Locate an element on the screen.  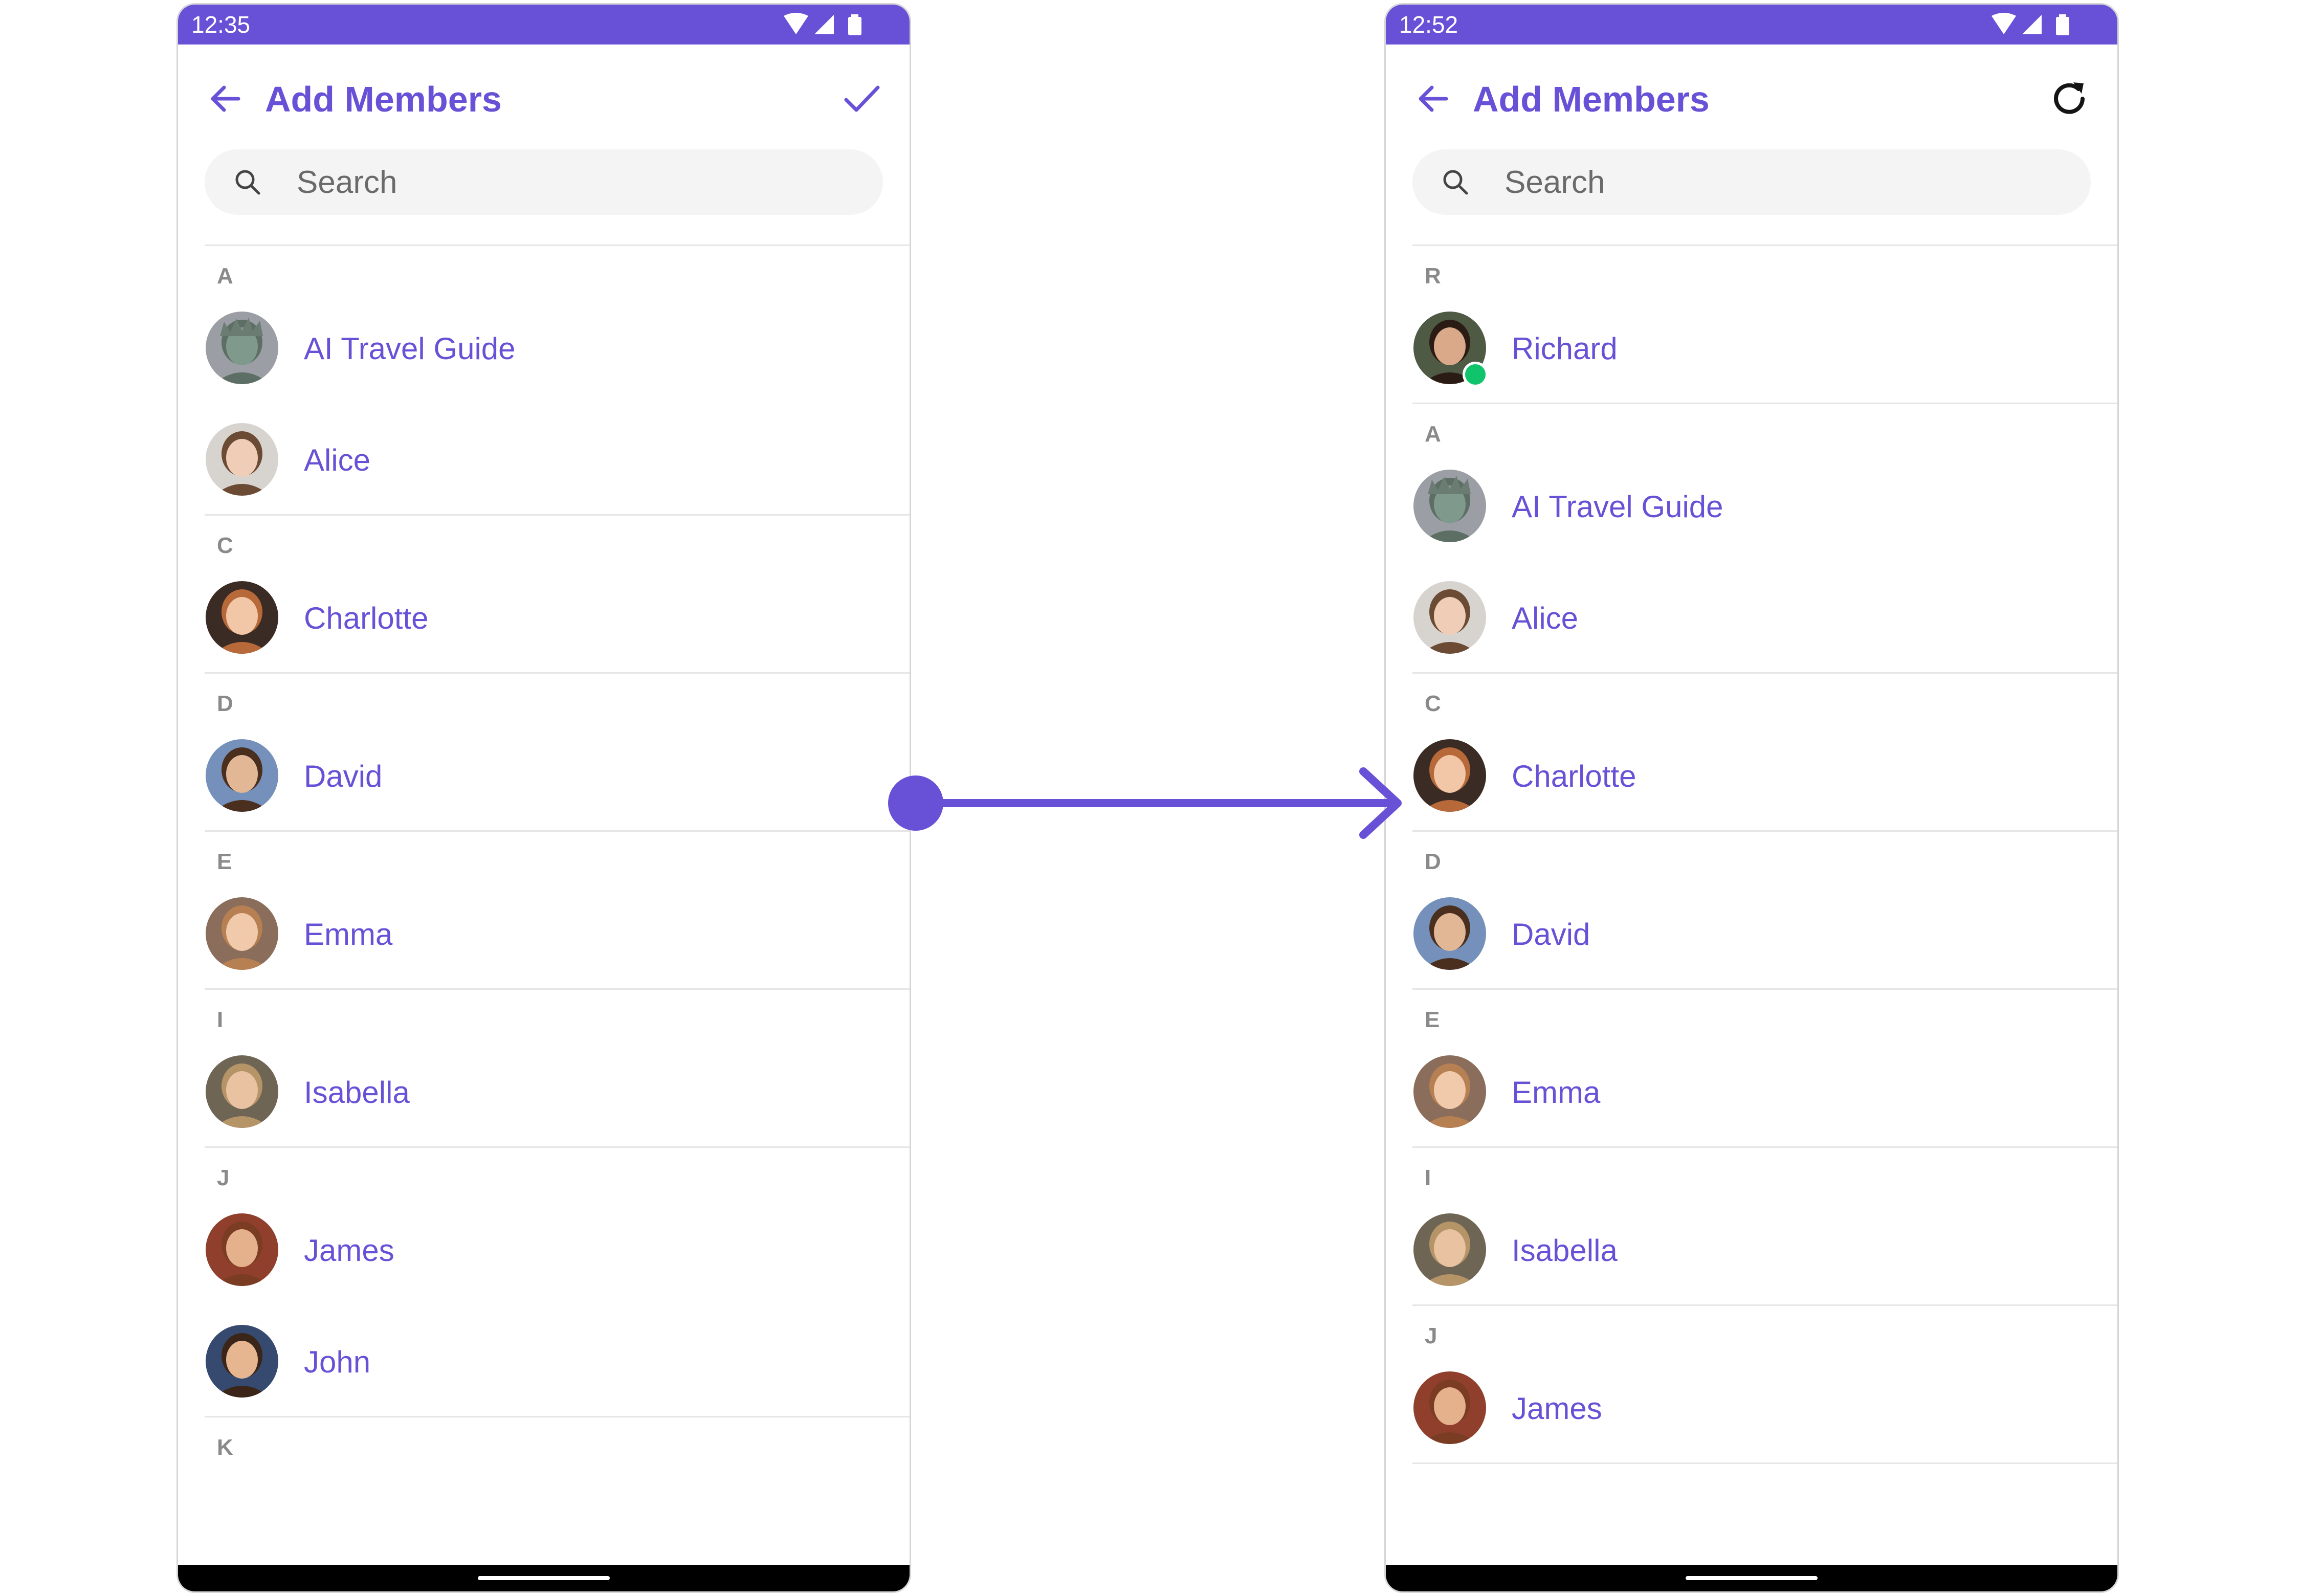
online-status-indicator is located at coordinates (1475, 374).